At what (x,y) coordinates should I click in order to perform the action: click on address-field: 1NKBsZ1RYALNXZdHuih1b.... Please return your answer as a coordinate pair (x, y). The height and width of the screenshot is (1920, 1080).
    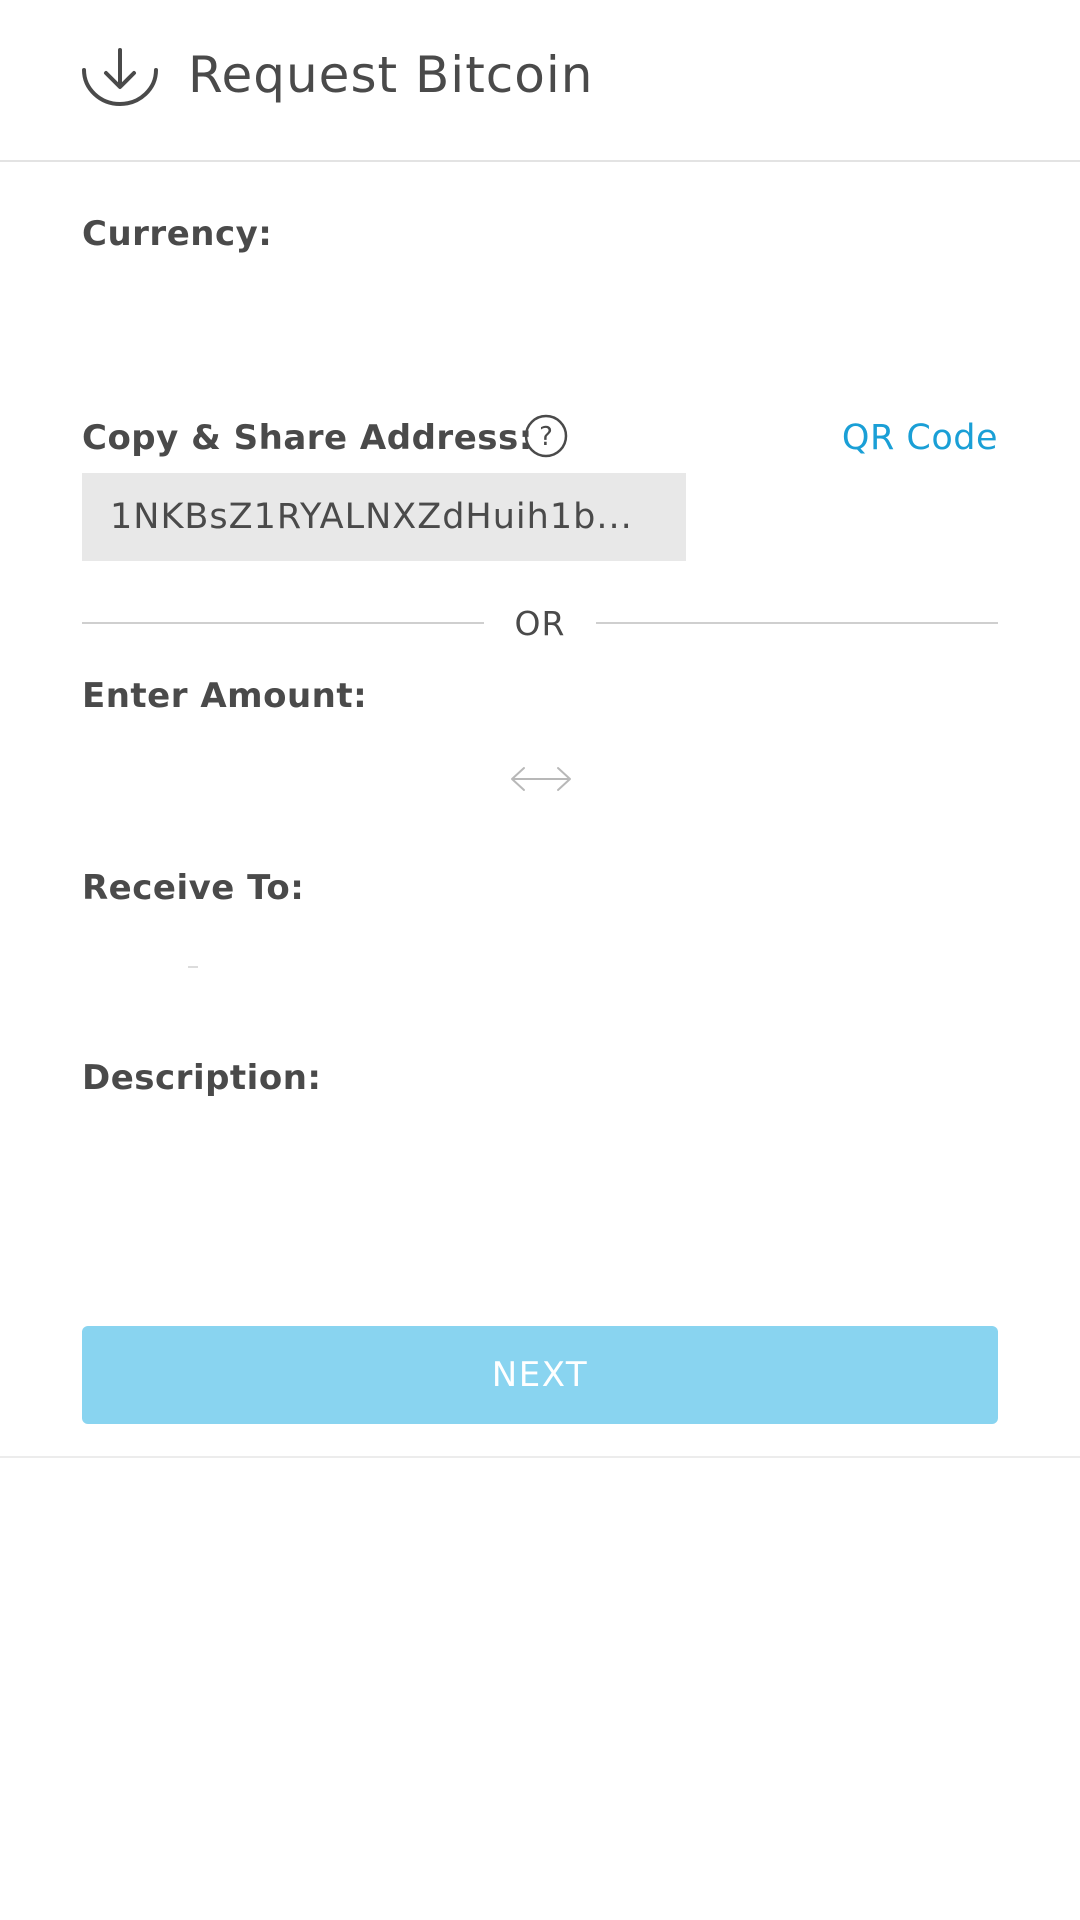
    Looking at the image, I should click on (384, 517).